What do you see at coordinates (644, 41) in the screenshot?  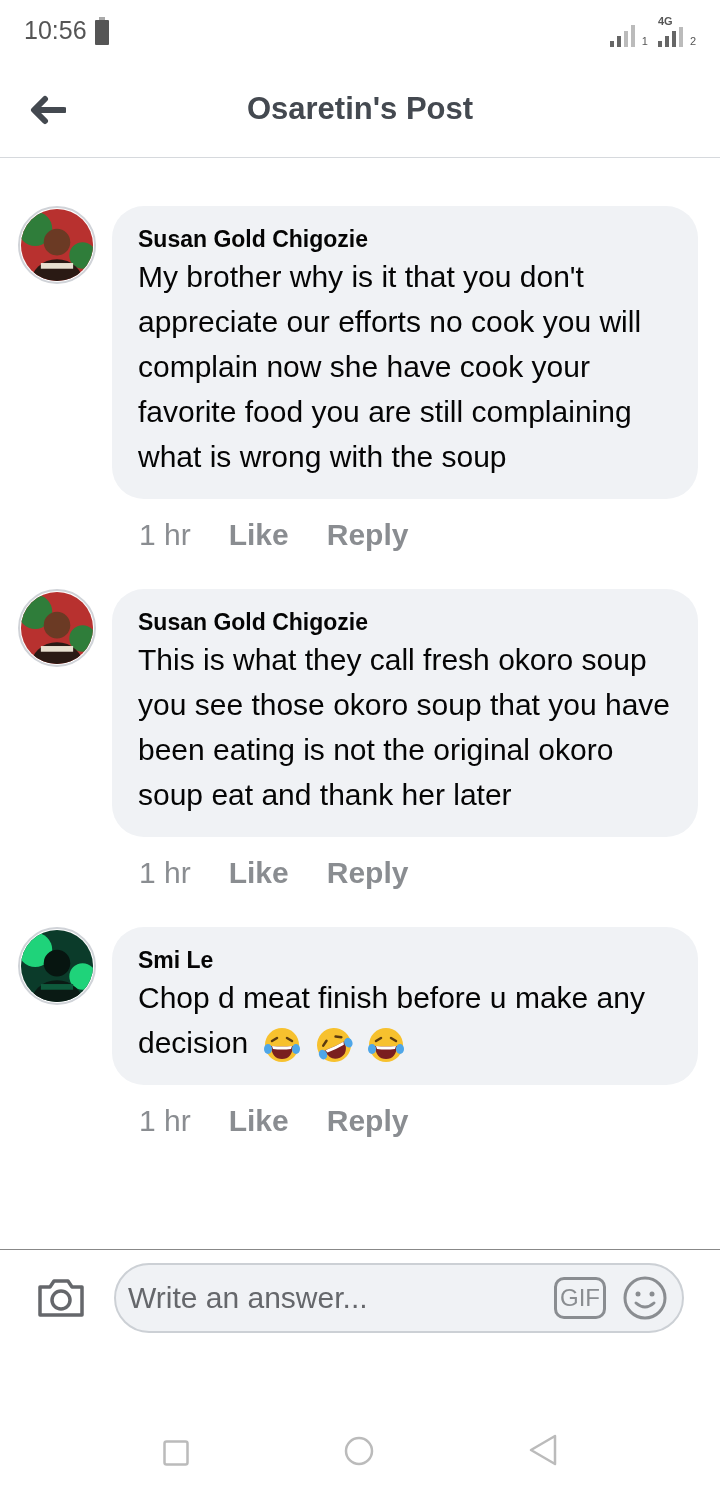 I see `sim-label: 1` at bounding box center [644, 41].